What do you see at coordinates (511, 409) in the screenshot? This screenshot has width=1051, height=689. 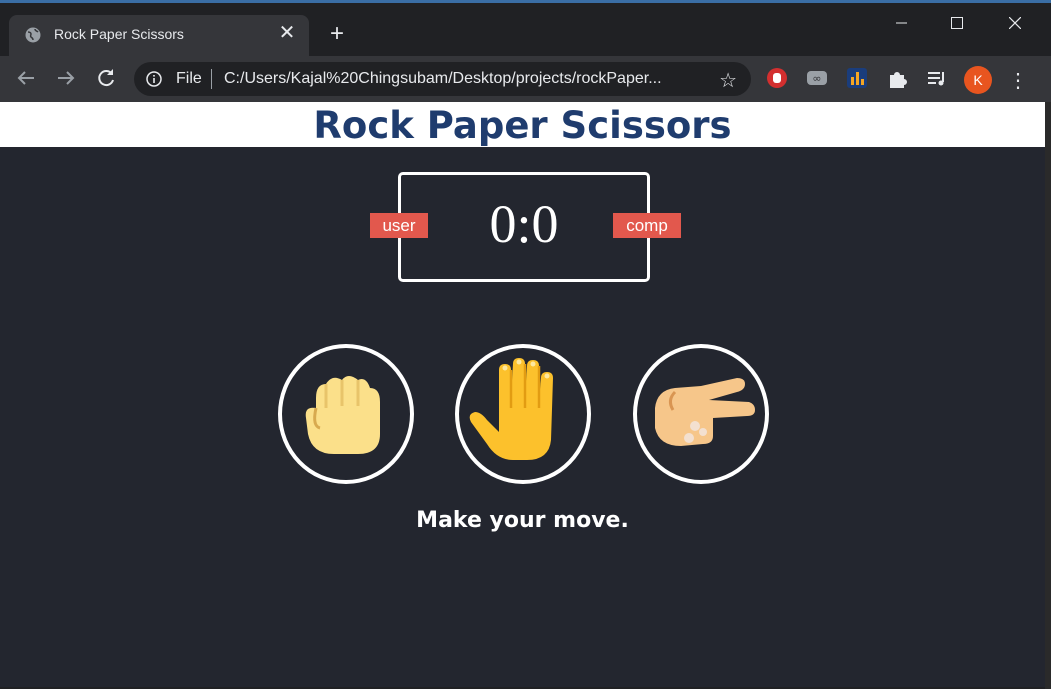 I see `hand-icon` at bounding box center [511, 409].